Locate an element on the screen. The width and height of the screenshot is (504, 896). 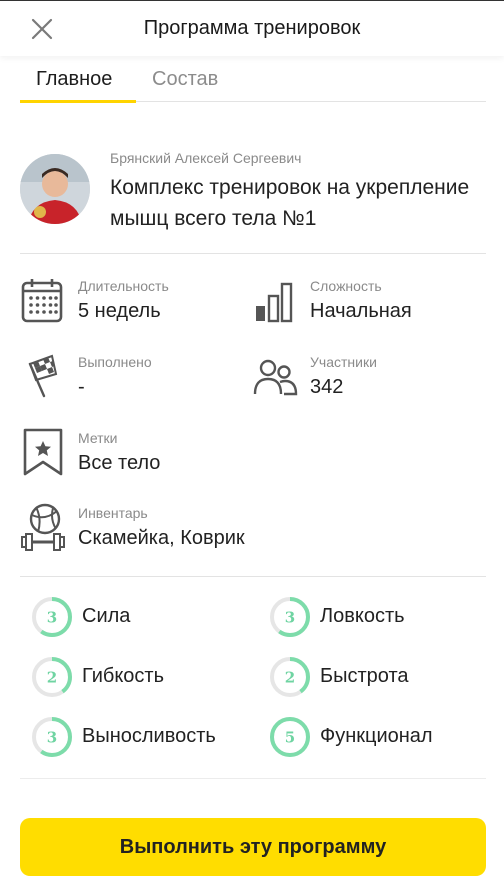
skill-label: Быстрота is located at coordinates (364, 676).